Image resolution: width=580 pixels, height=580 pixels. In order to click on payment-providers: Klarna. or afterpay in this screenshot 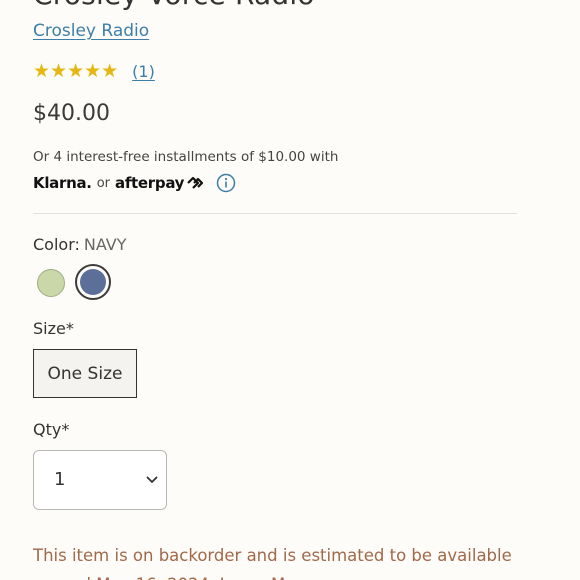, I will do `click(134, 183)`.